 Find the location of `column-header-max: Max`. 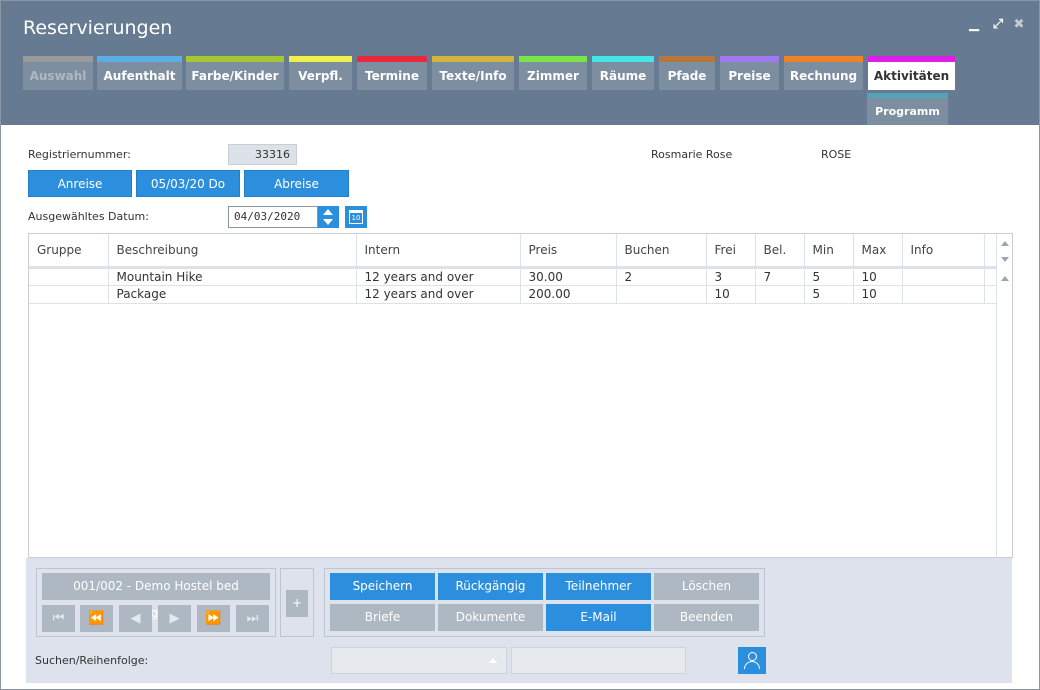

column-header-max: Max is located at coordinates (878, 251).